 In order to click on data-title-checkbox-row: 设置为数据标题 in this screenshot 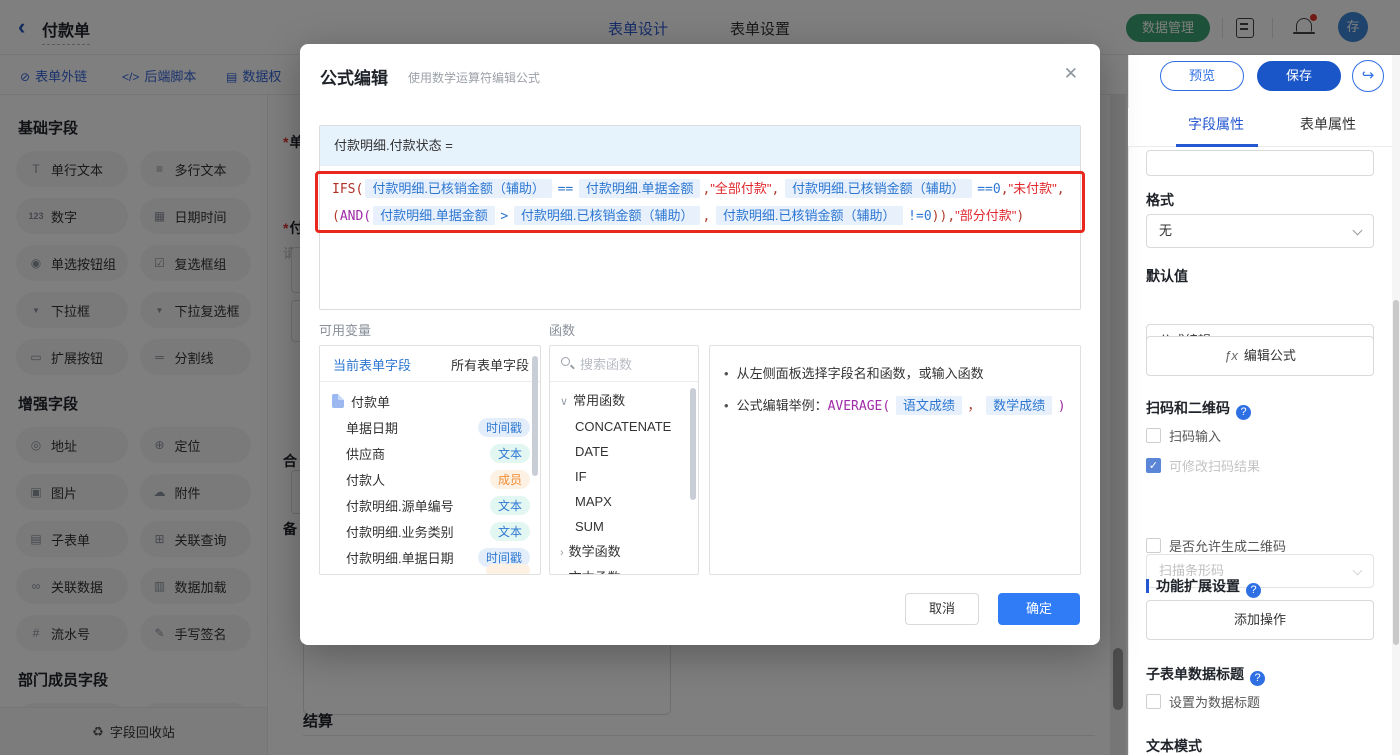, I will do `click(1203, 701)`.